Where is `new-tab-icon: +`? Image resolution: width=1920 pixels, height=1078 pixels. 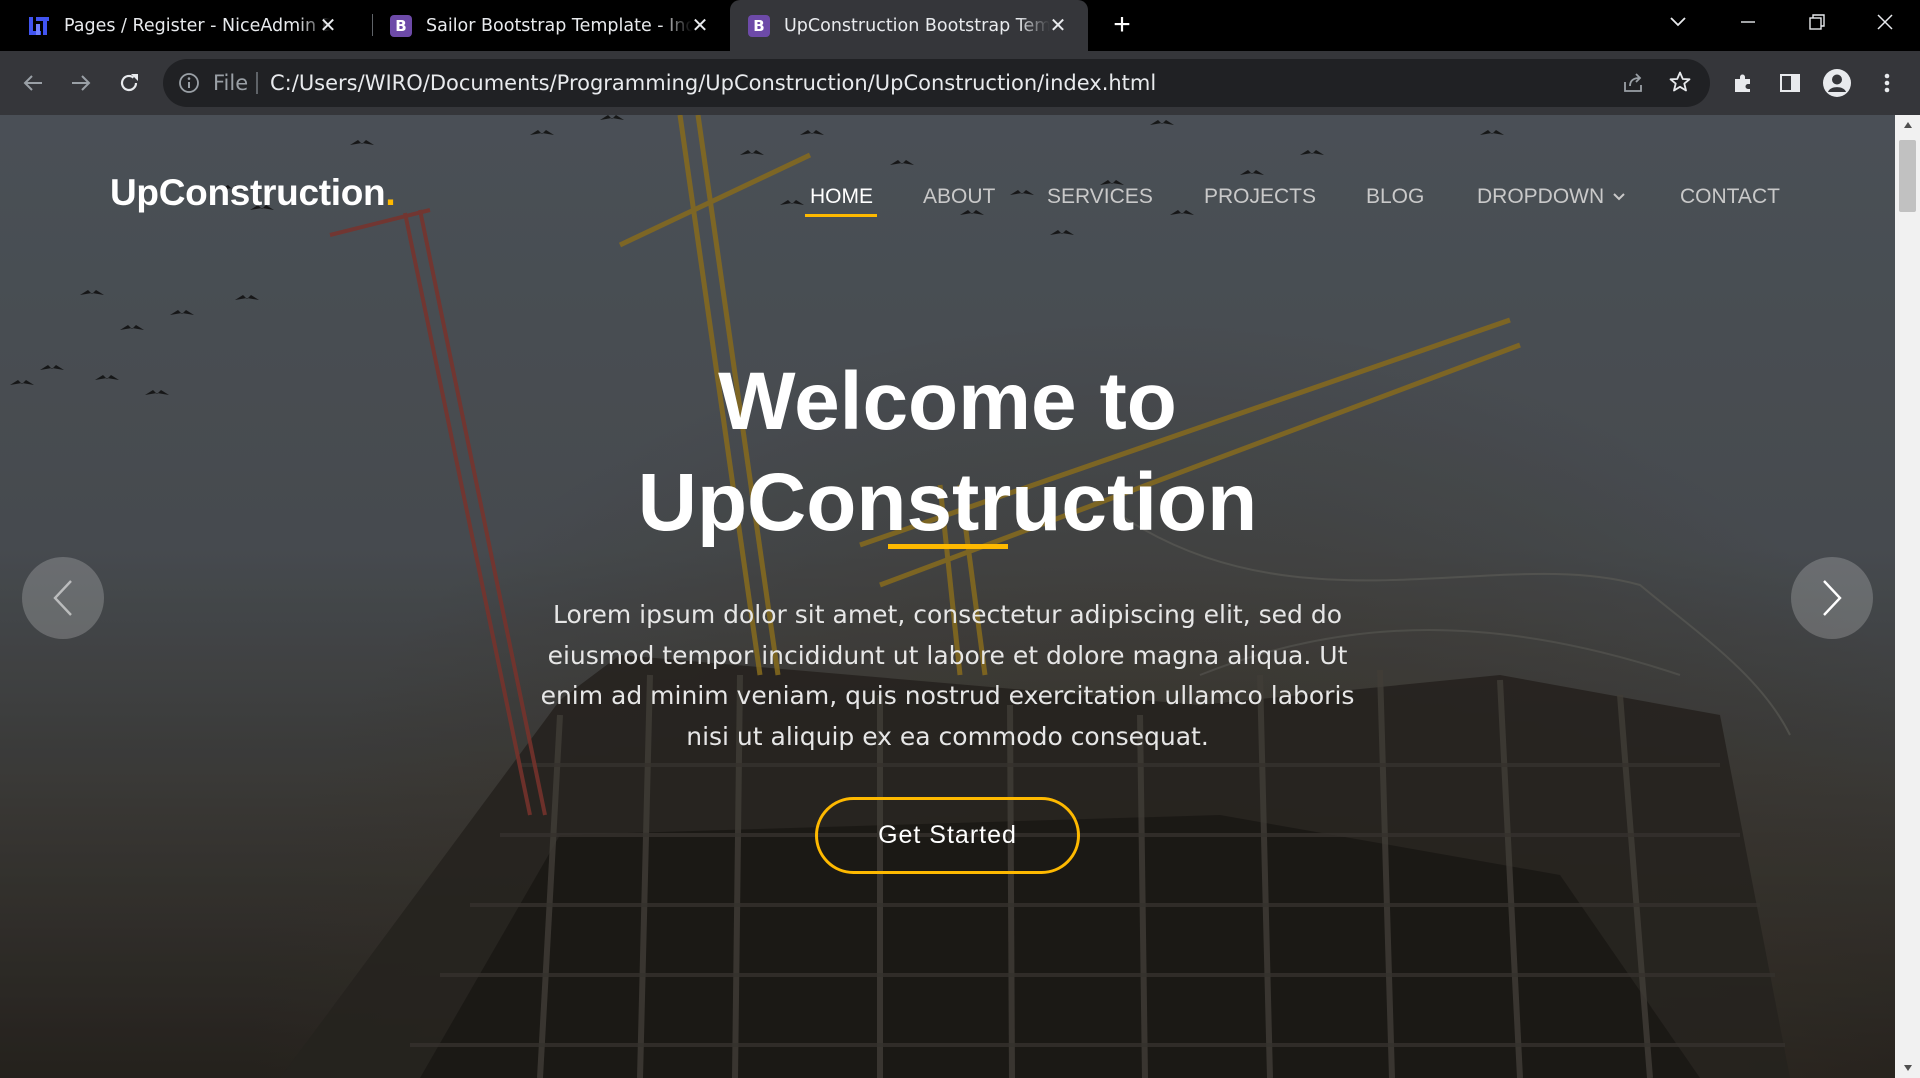 new-tab-icon: + is located at coordinates (1122, 25).